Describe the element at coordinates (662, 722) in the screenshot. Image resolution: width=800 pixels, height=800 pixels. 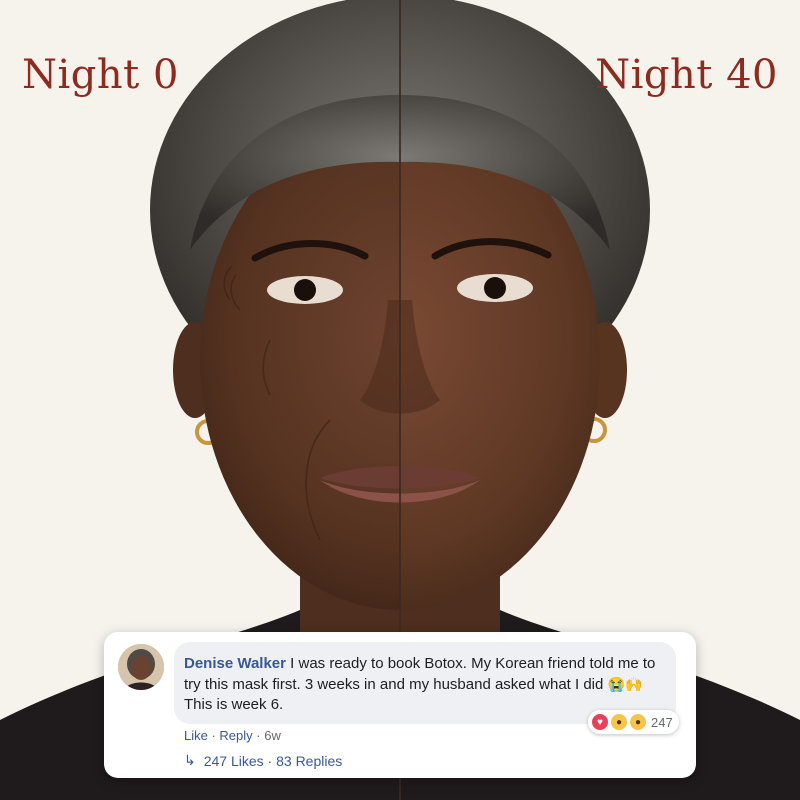
I see `reaction-count: 247` at that location.